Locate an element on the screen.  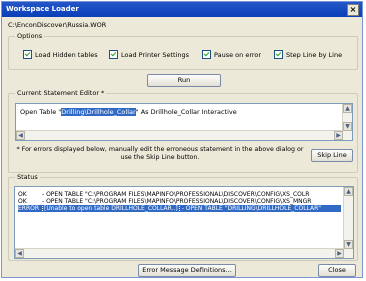
load-printer-settings-checkbox: Load Printer Settings is located at coordinates (149, 54).